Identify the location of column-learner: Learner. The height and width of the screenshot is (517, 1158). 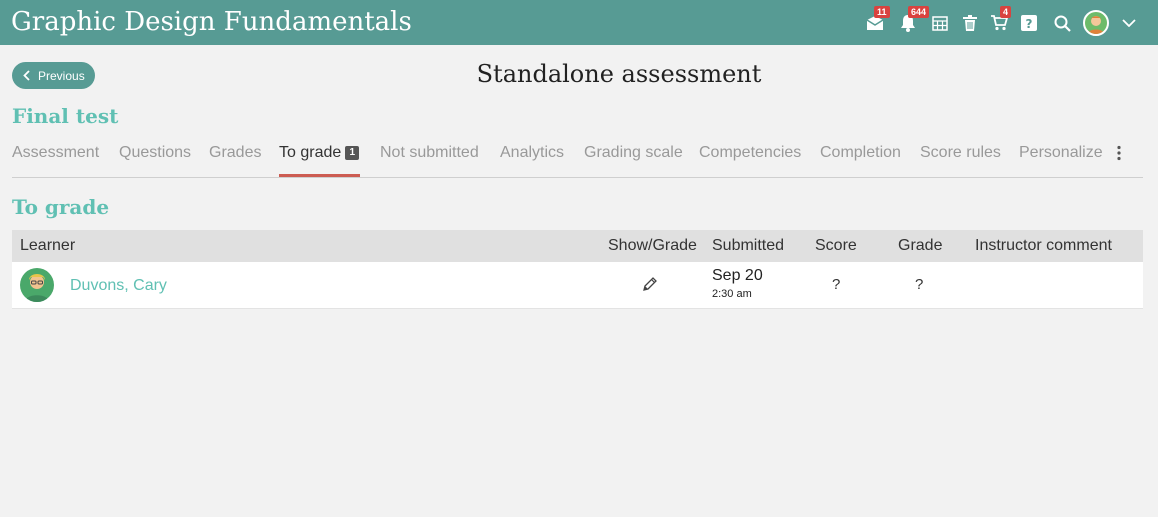
(47, 246).